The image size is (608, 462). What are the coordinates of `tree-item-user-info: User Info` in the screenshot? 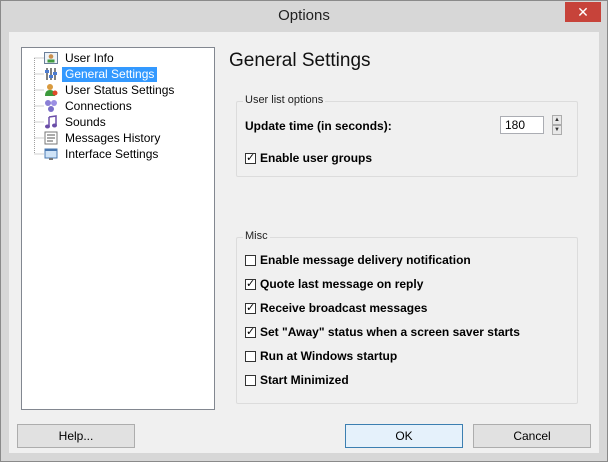 It's located at (80, 58).